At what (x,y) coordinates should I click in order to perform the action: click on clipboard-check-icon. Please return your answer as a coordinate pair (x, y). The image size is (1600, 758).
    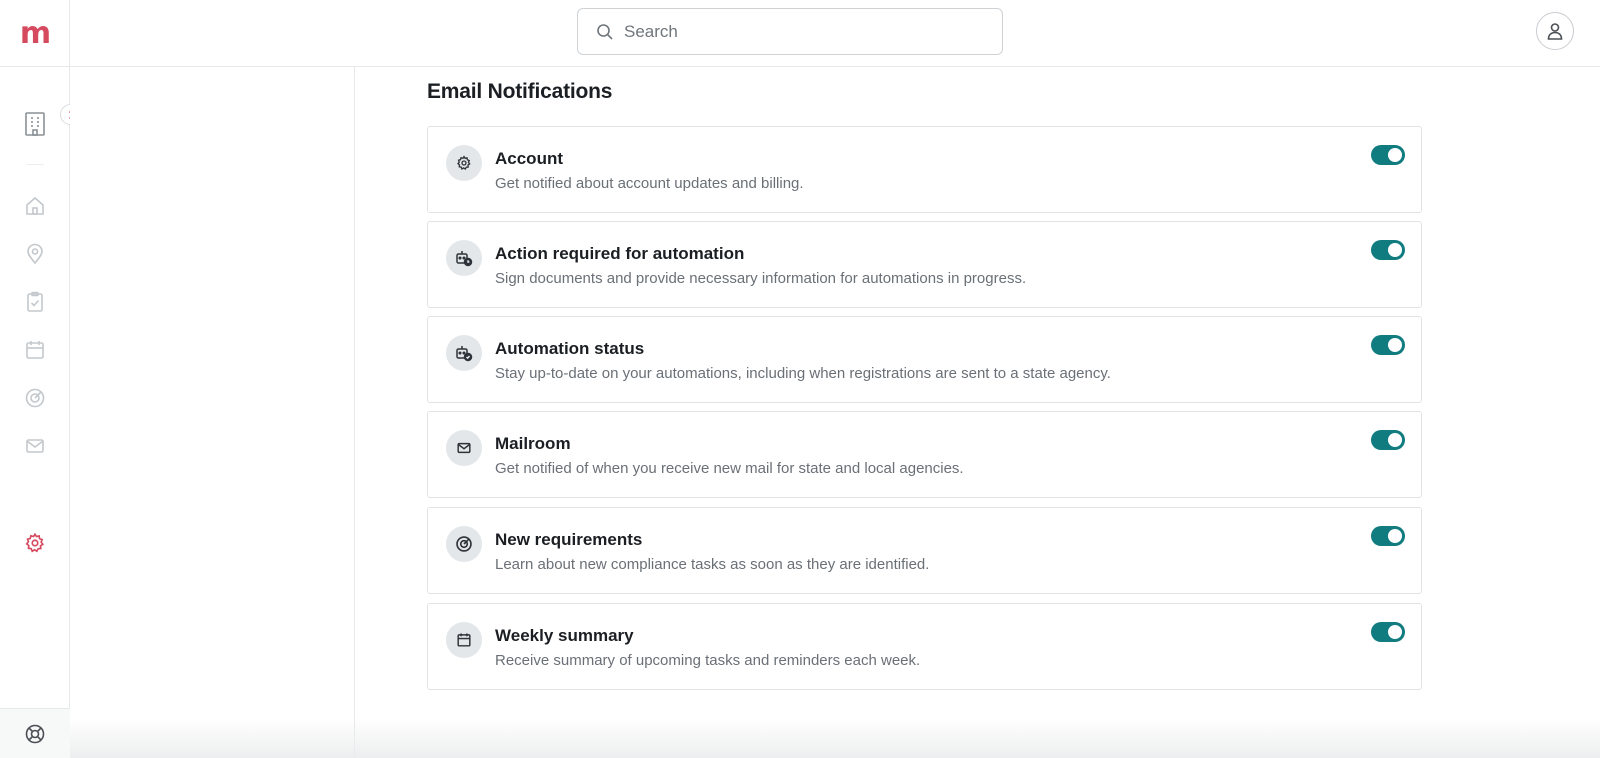
    Looking at the image, I should click on (35, 301).